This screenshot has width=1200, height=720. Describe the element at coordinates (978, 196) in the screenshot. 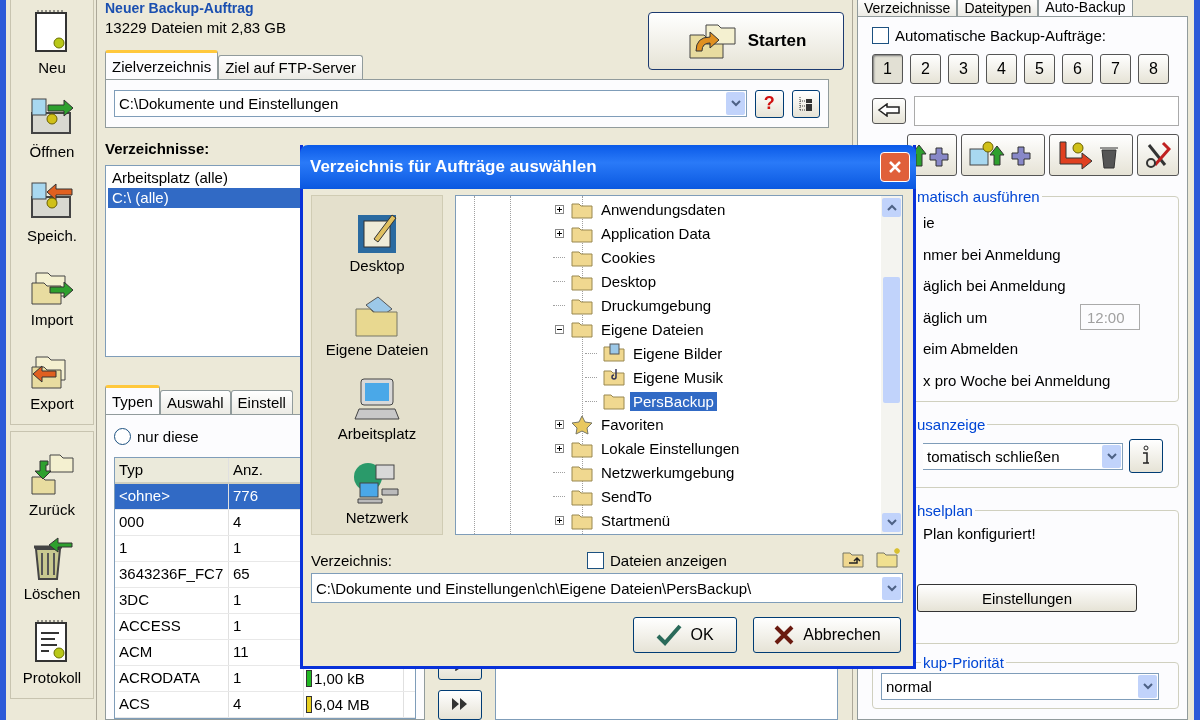

I see `group-title: matisch ausführen` at that location.